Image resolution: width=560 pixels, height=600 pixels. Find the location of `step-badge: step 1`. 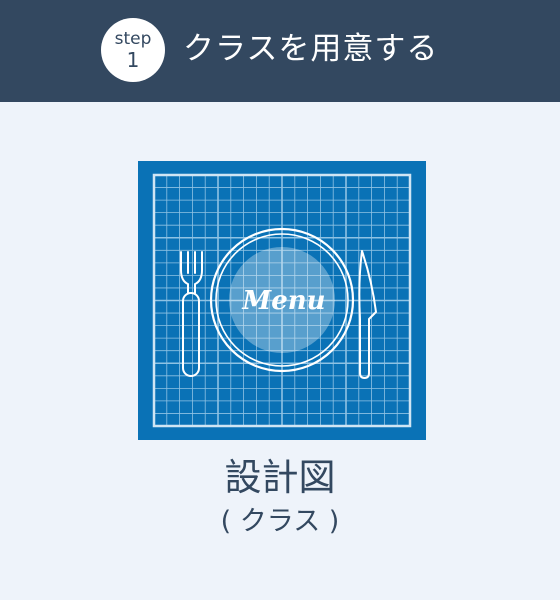

step-badge: step 1 is located at coordinates (133, 50).